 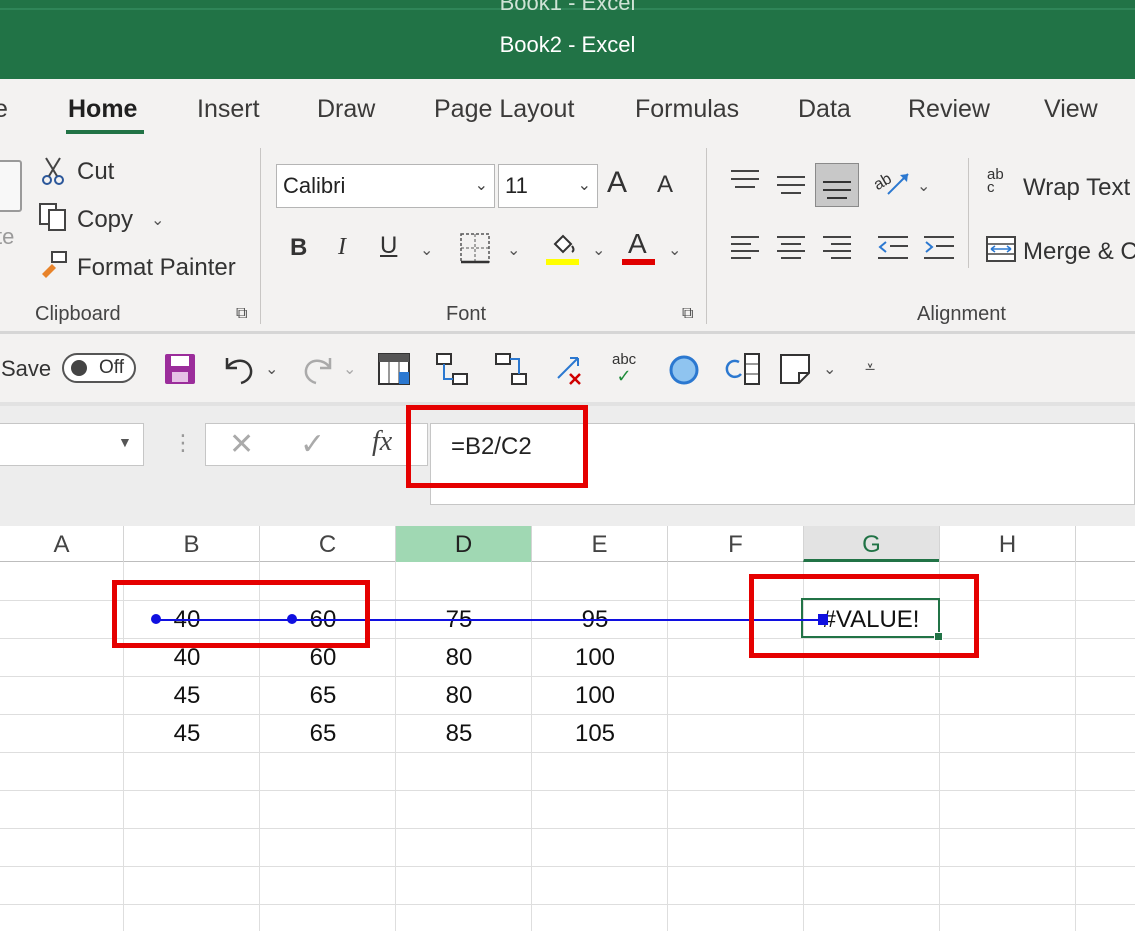 I want to click on grow-font-button: A, so click(x=617, y=183).